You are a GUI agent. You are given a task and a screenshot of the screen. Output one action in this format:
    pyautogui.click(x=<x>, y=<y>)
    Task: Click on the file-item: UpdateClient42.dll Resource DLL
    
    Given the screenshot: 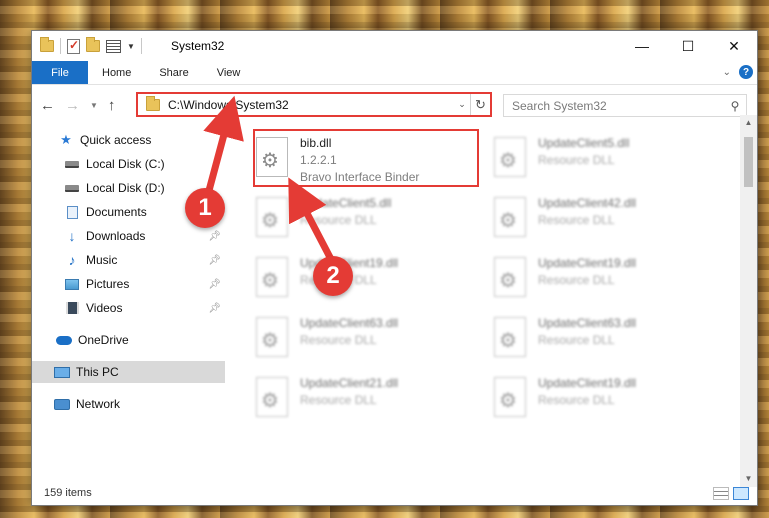 What is the action you would take?
    pyautogui.click(x=603, y=219)
    